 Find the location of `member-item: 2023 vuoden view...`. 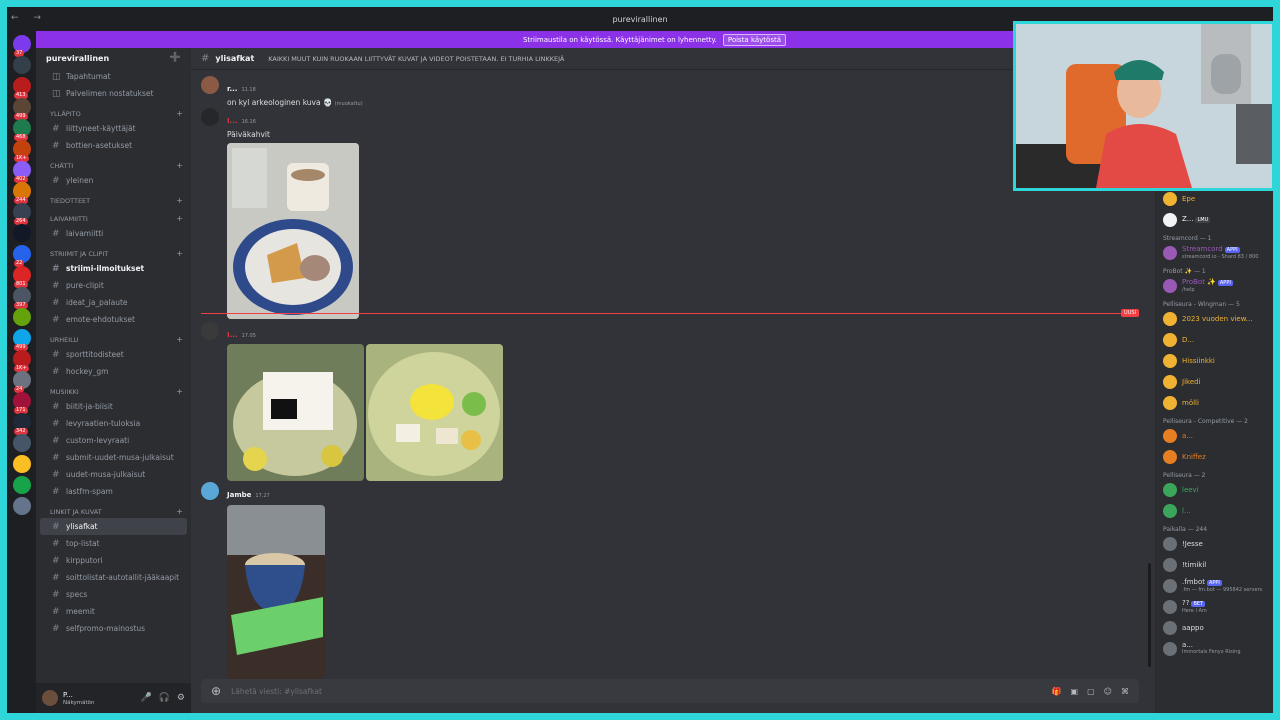

member-item: 2023 vuoden view... is located at coordinates (1214, 318).